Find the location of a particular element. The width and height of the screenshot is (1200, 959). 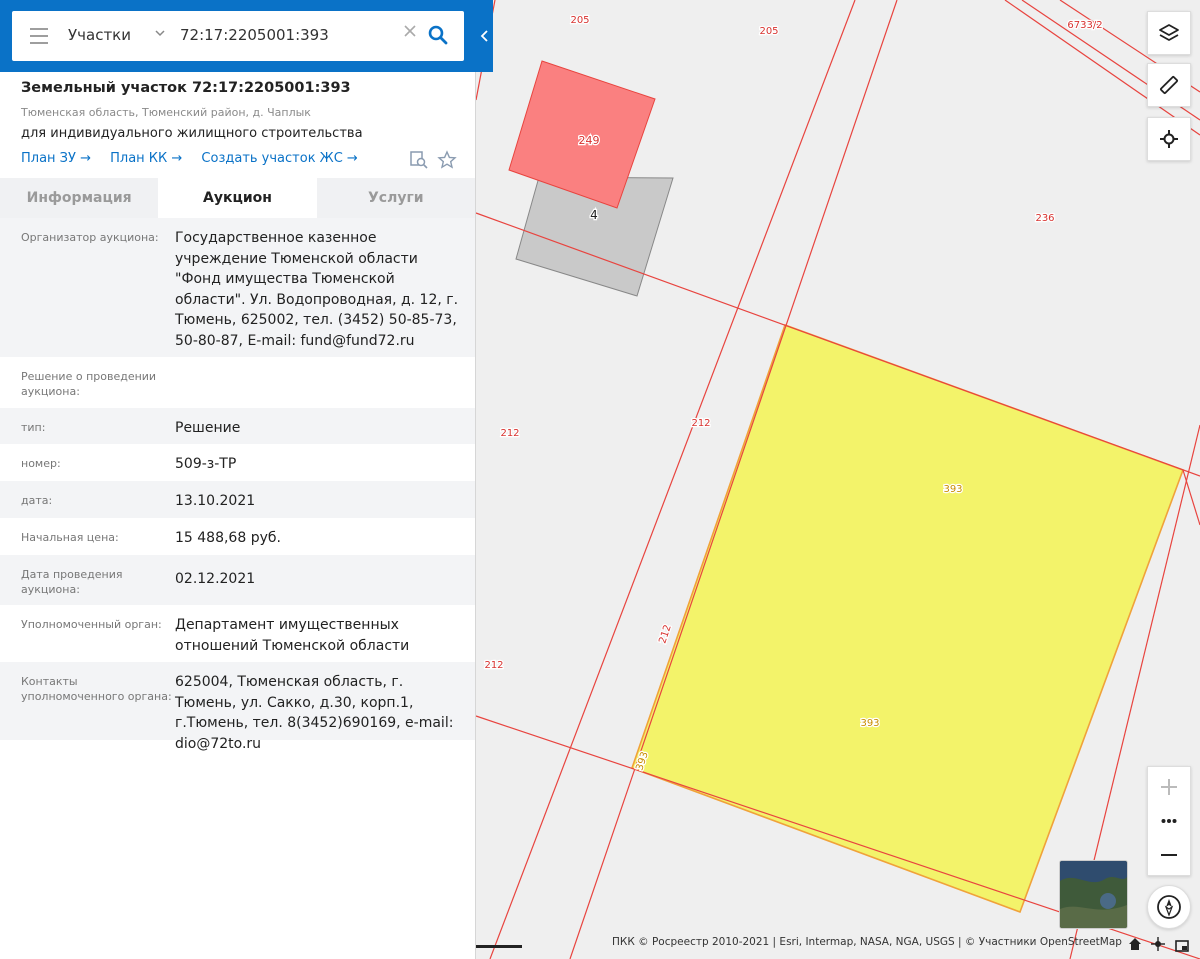

table-row: тип: Решение is located at coordinates (237, 426).